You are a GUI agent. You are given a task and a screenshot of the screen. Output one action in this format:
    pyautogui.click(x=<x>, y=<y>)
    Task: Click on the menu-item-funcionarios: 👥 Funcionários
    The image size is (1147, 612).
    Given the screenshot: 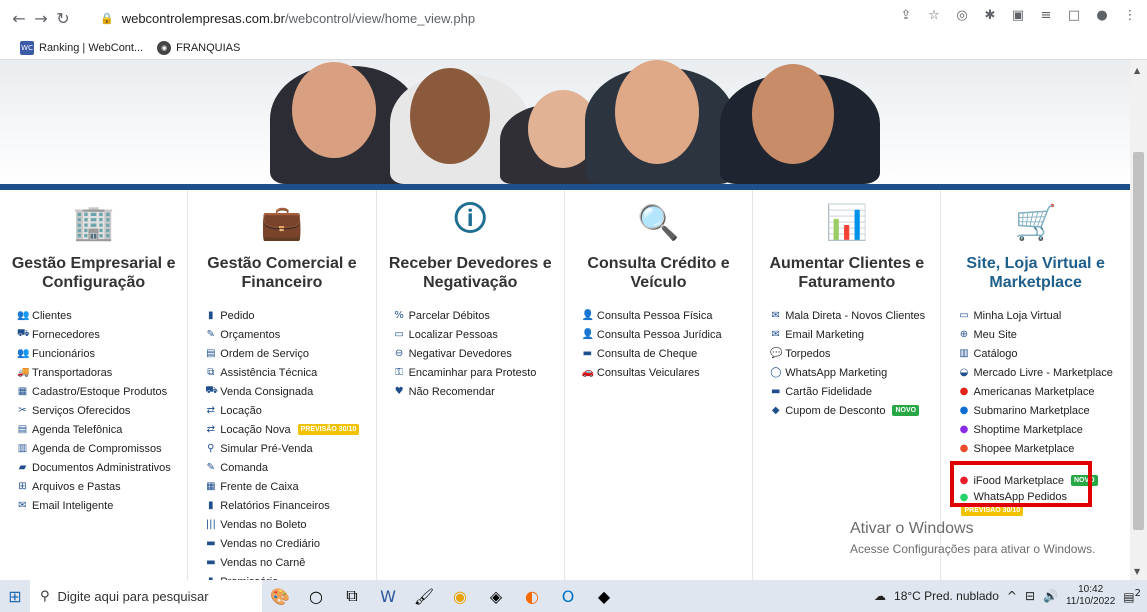 What is the action you would take?
    pyautogui.click(x=102, y=353)
    